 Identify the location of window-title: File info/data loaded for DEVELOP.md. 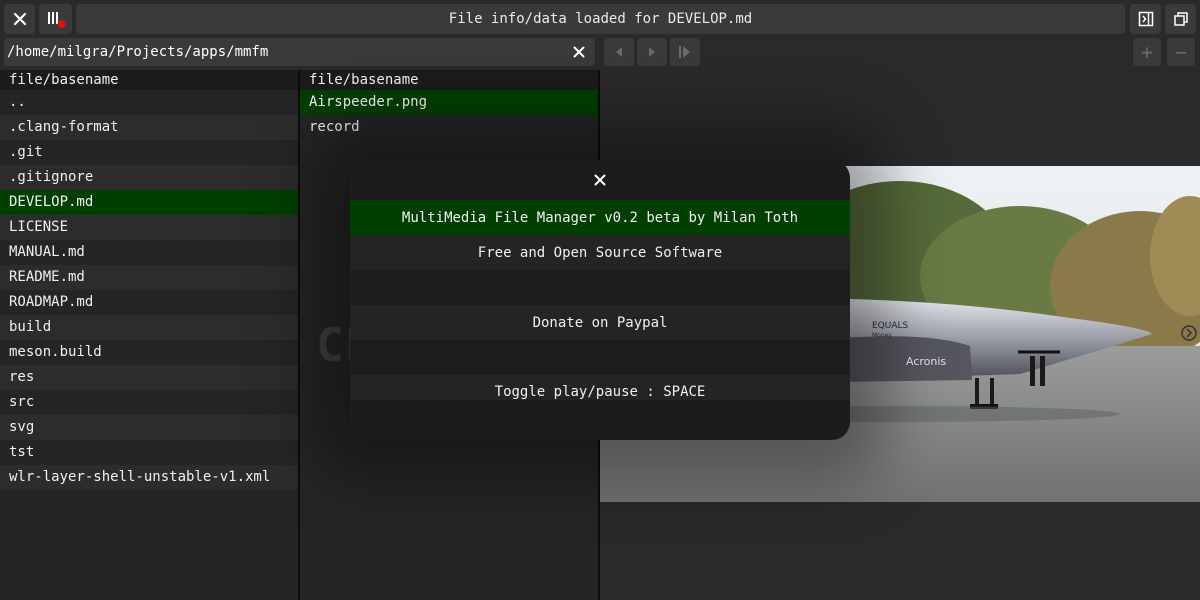
(600, 19).